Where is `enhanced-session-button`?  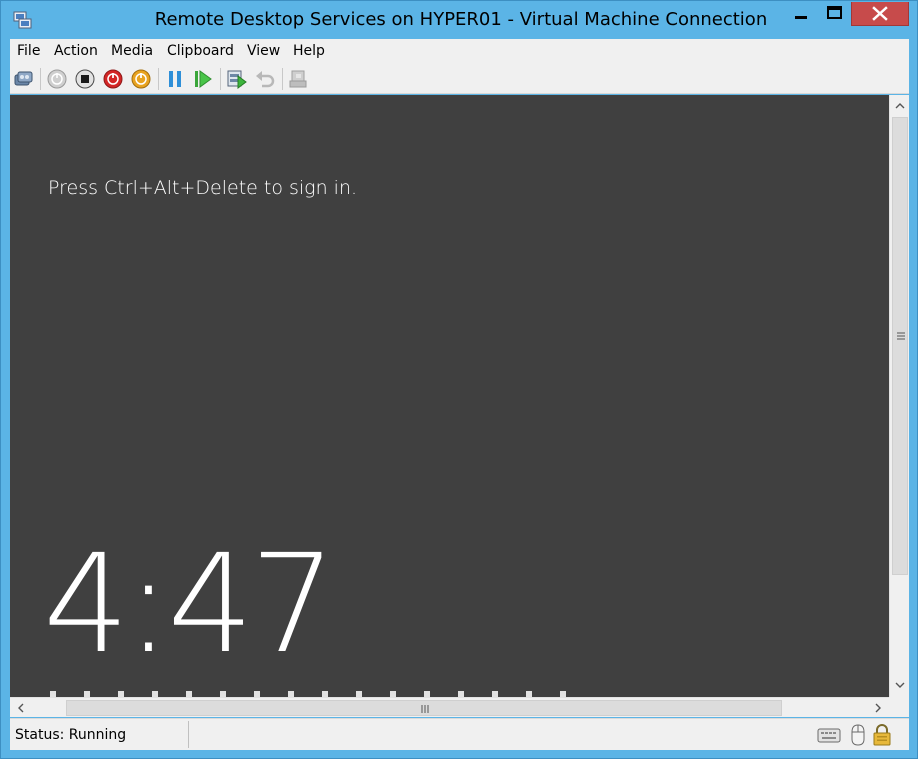
enhanced-session-button is located at coordinates (299, 79).